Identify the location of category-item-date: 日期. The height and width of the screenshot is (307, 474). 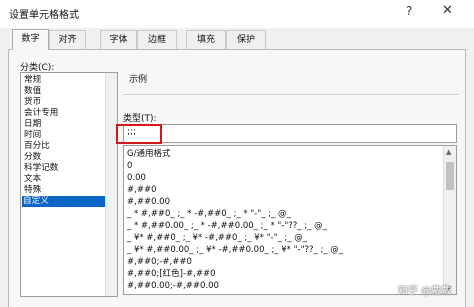
(32, 124).